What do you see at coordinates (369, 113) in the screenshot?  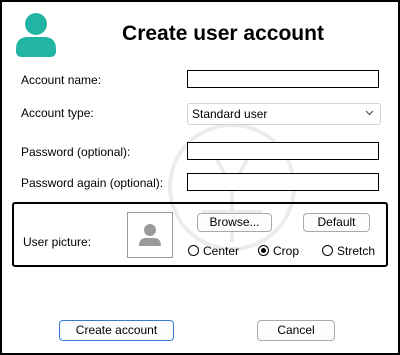 I see `chevron-down-icon` at bounding box center [369, 113].